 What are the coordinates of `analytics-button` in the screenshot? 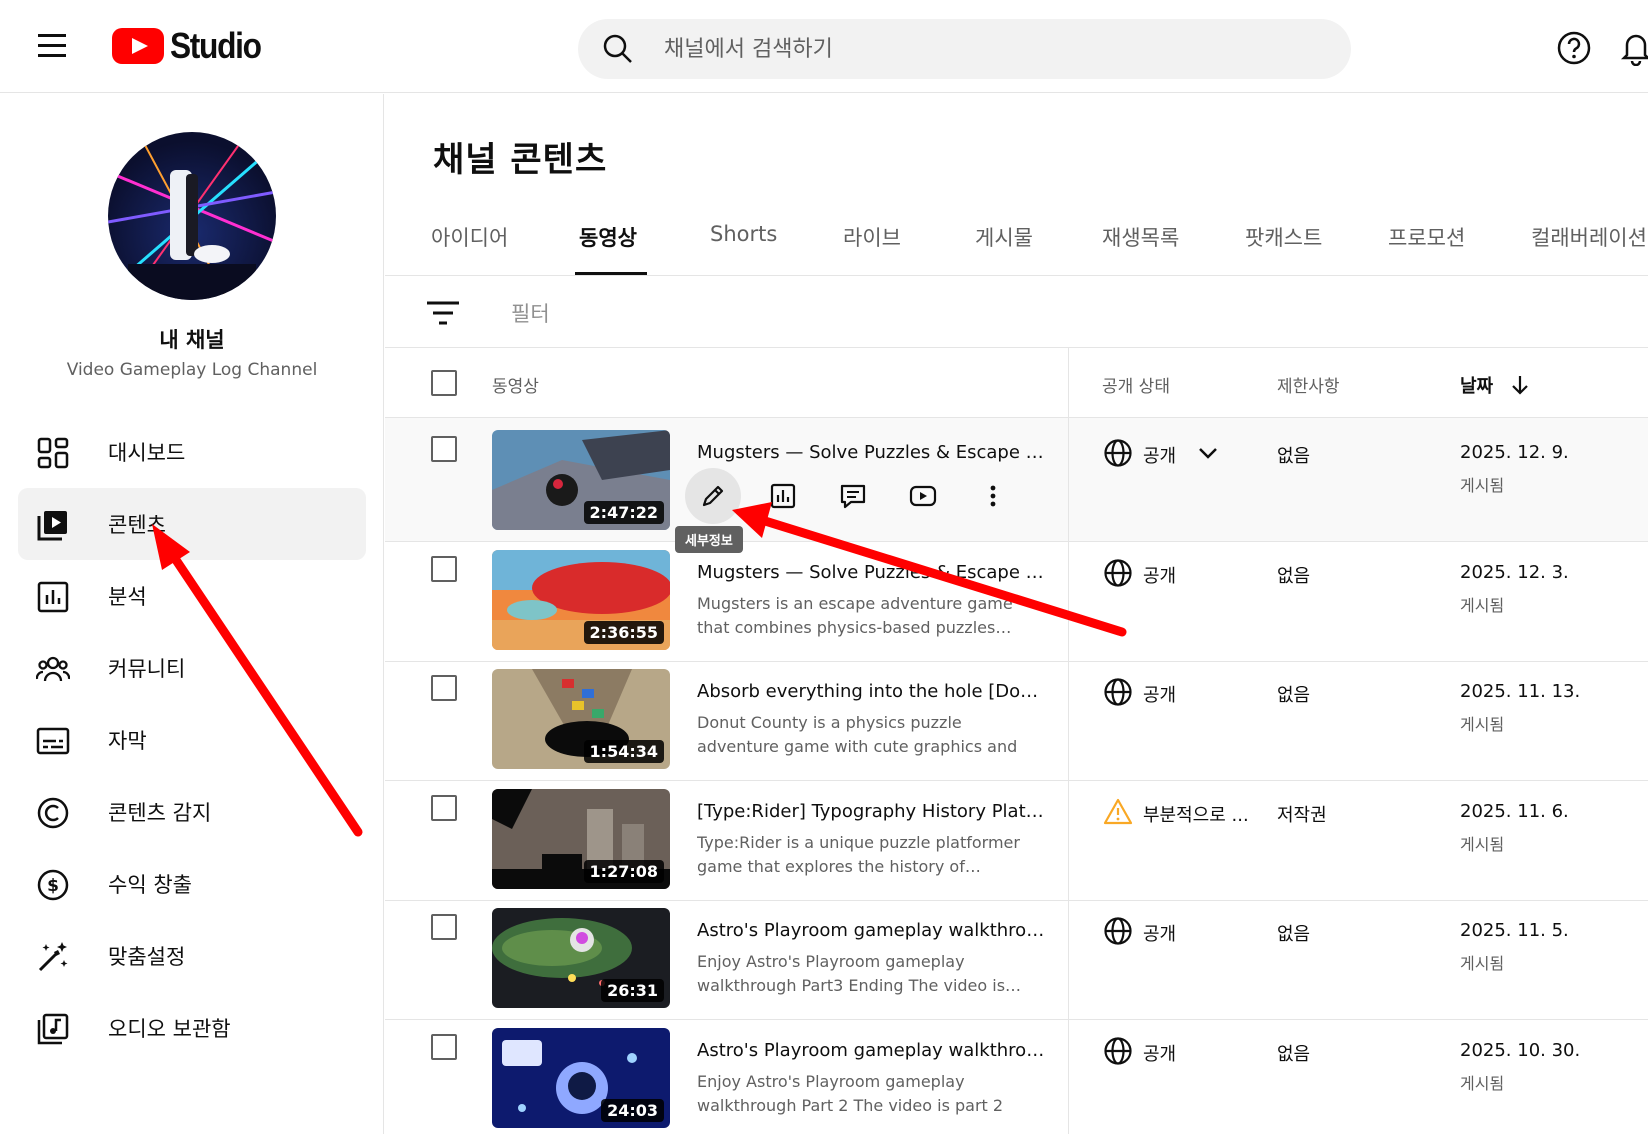 It's located at (783, 496).